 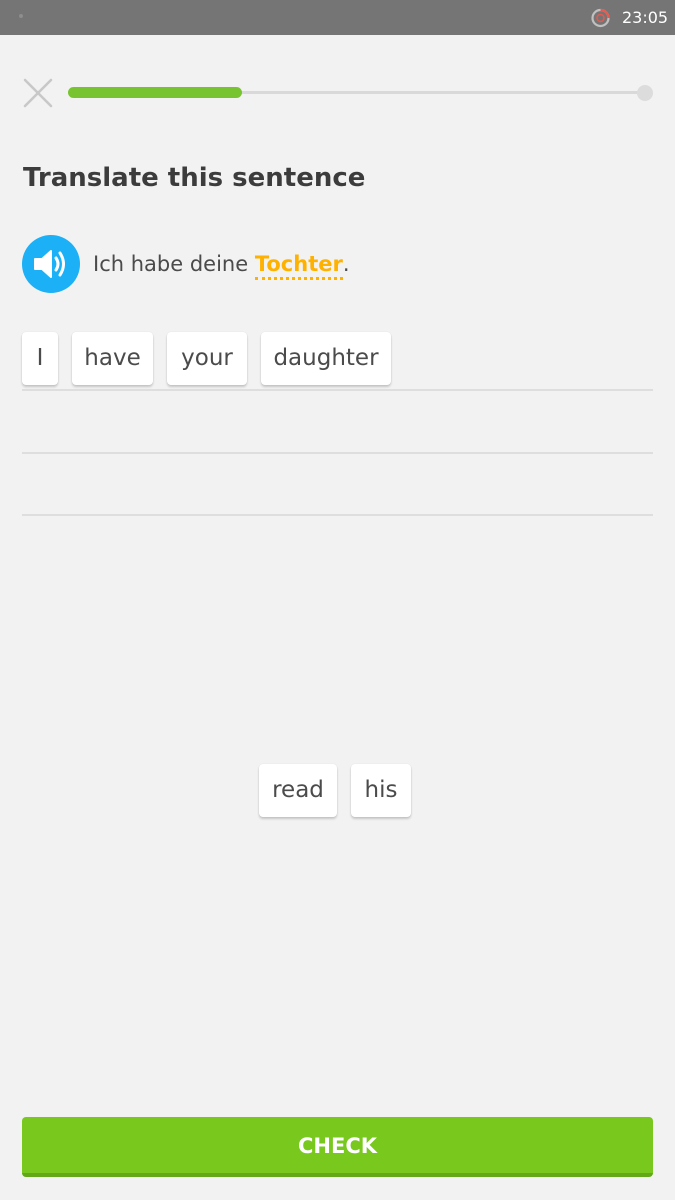 What do you see at coordinates (645, 93) in the screenshot?
I see `progress-end-marker` at bounding box center [645, 93].